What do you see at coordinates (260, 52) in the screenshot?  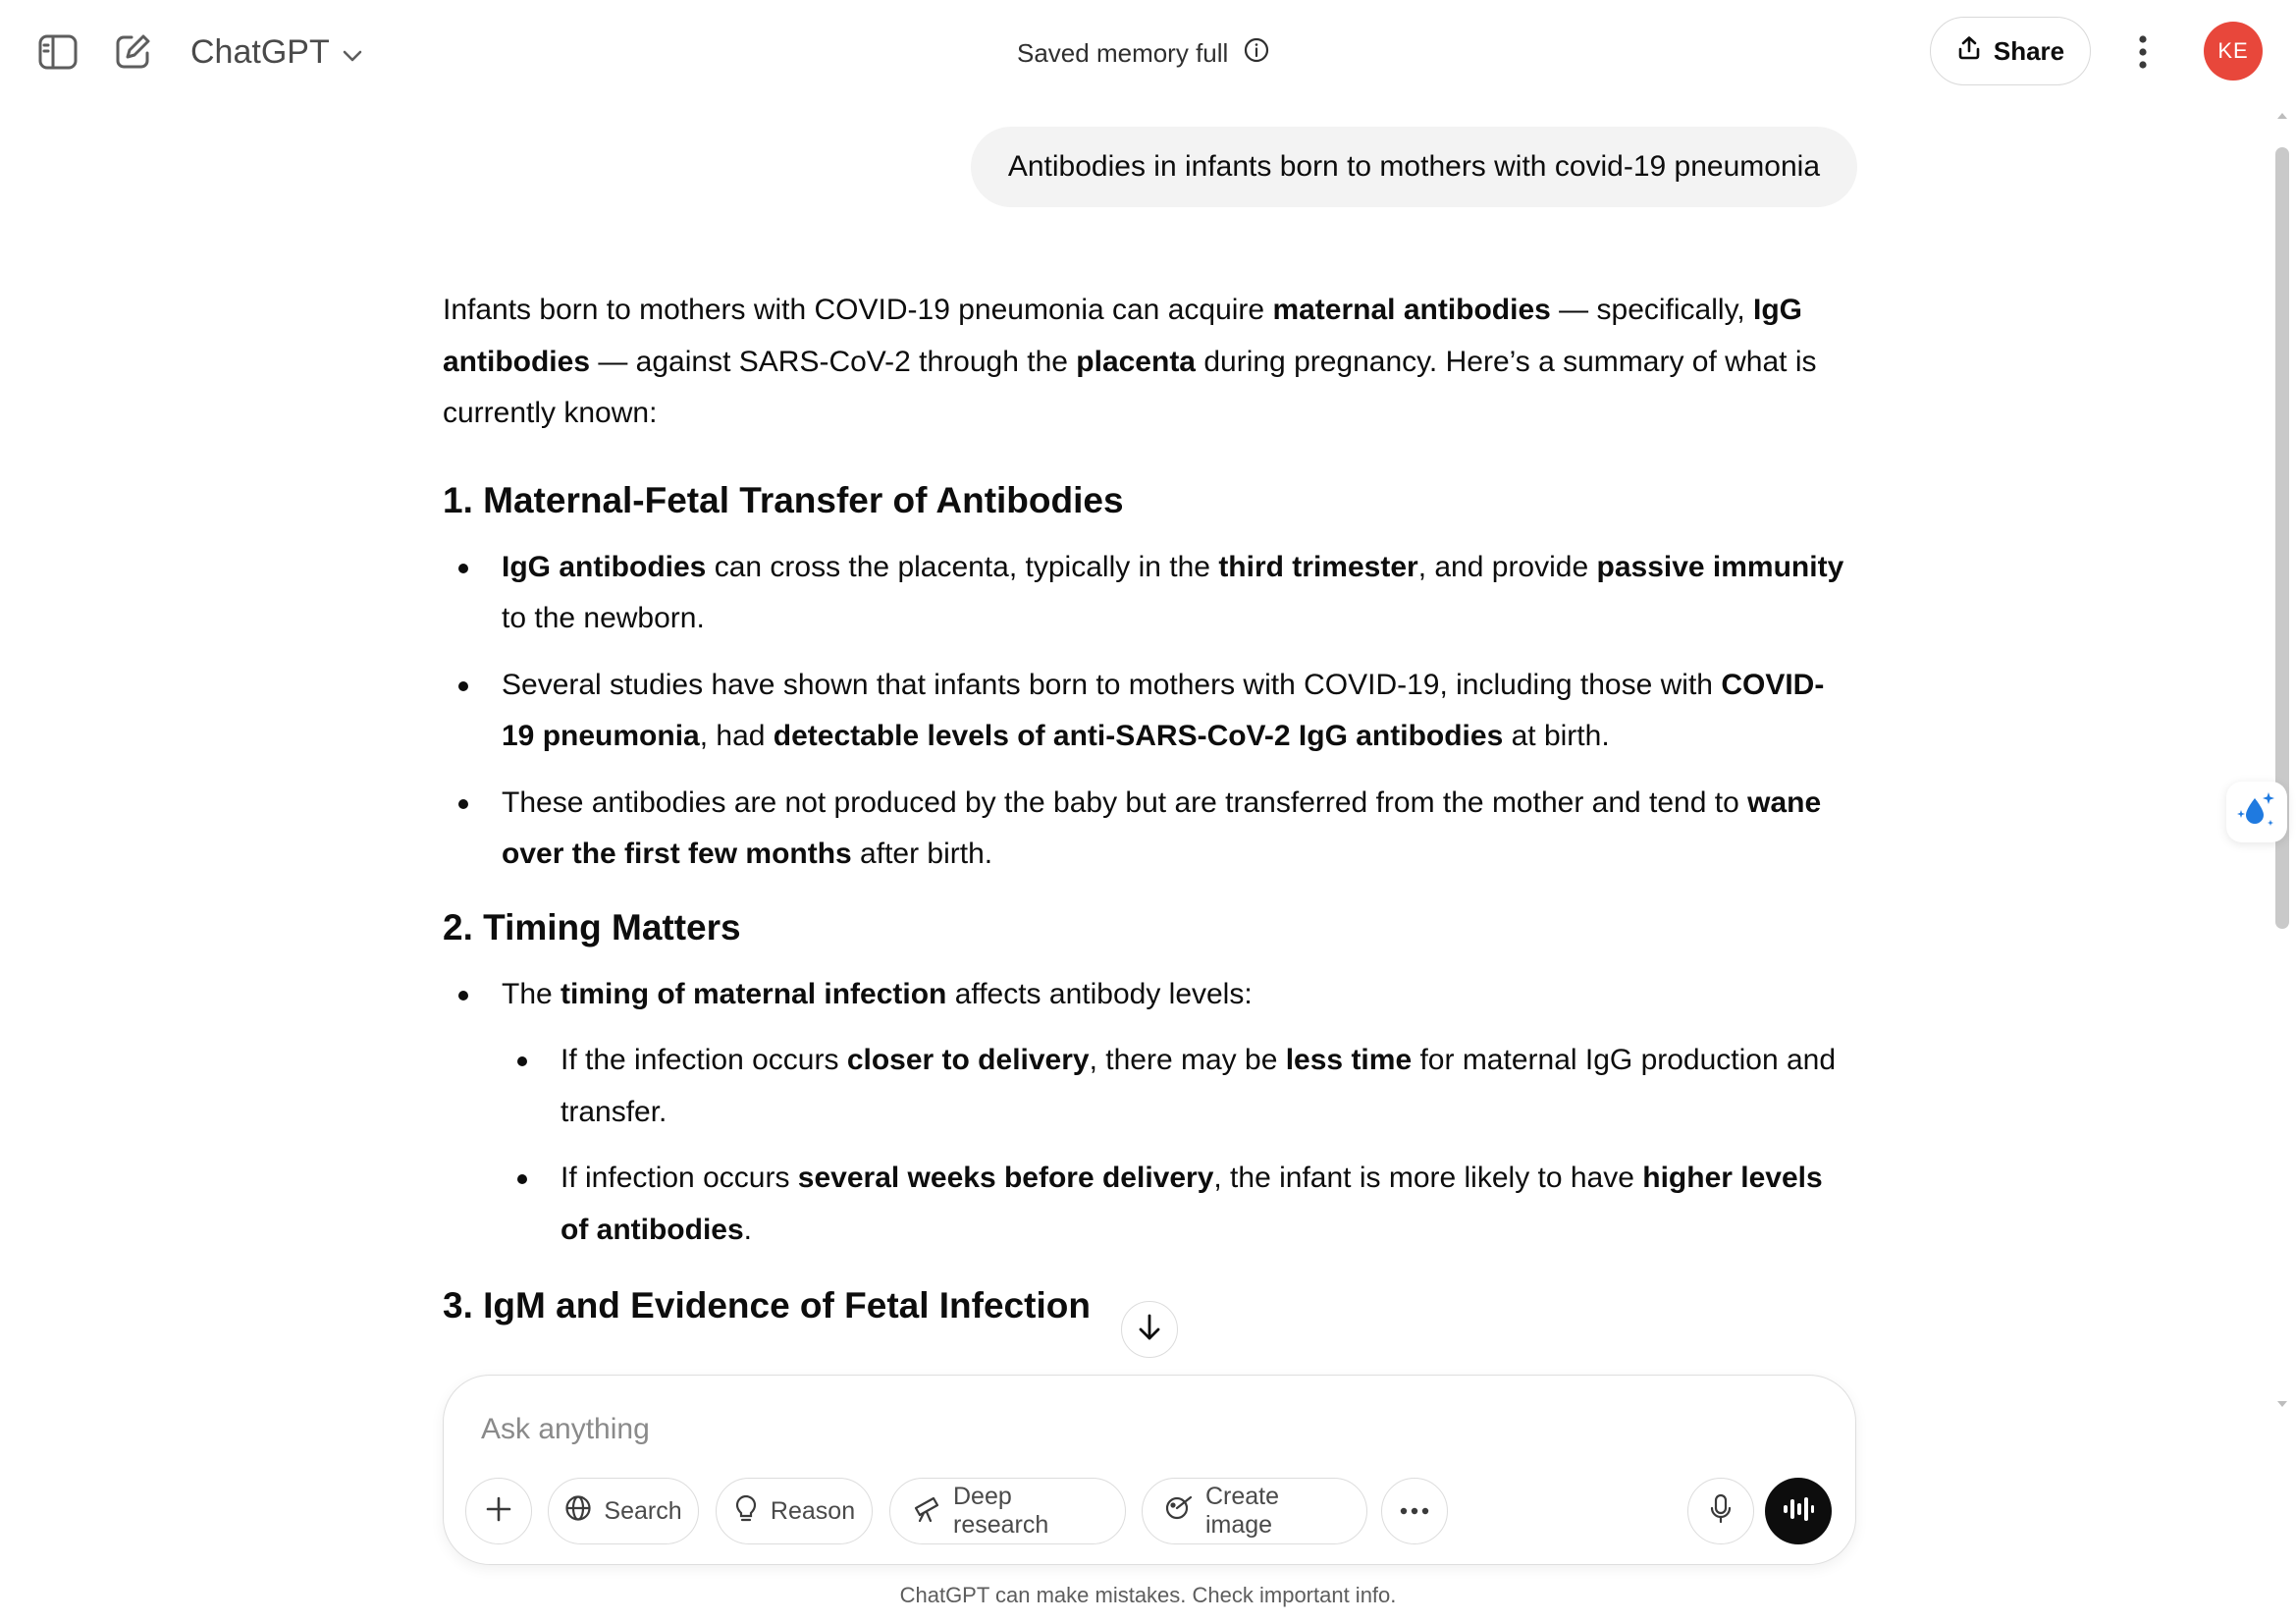 I see `model-name: ChatGPT` at bounding box center [260, 52].